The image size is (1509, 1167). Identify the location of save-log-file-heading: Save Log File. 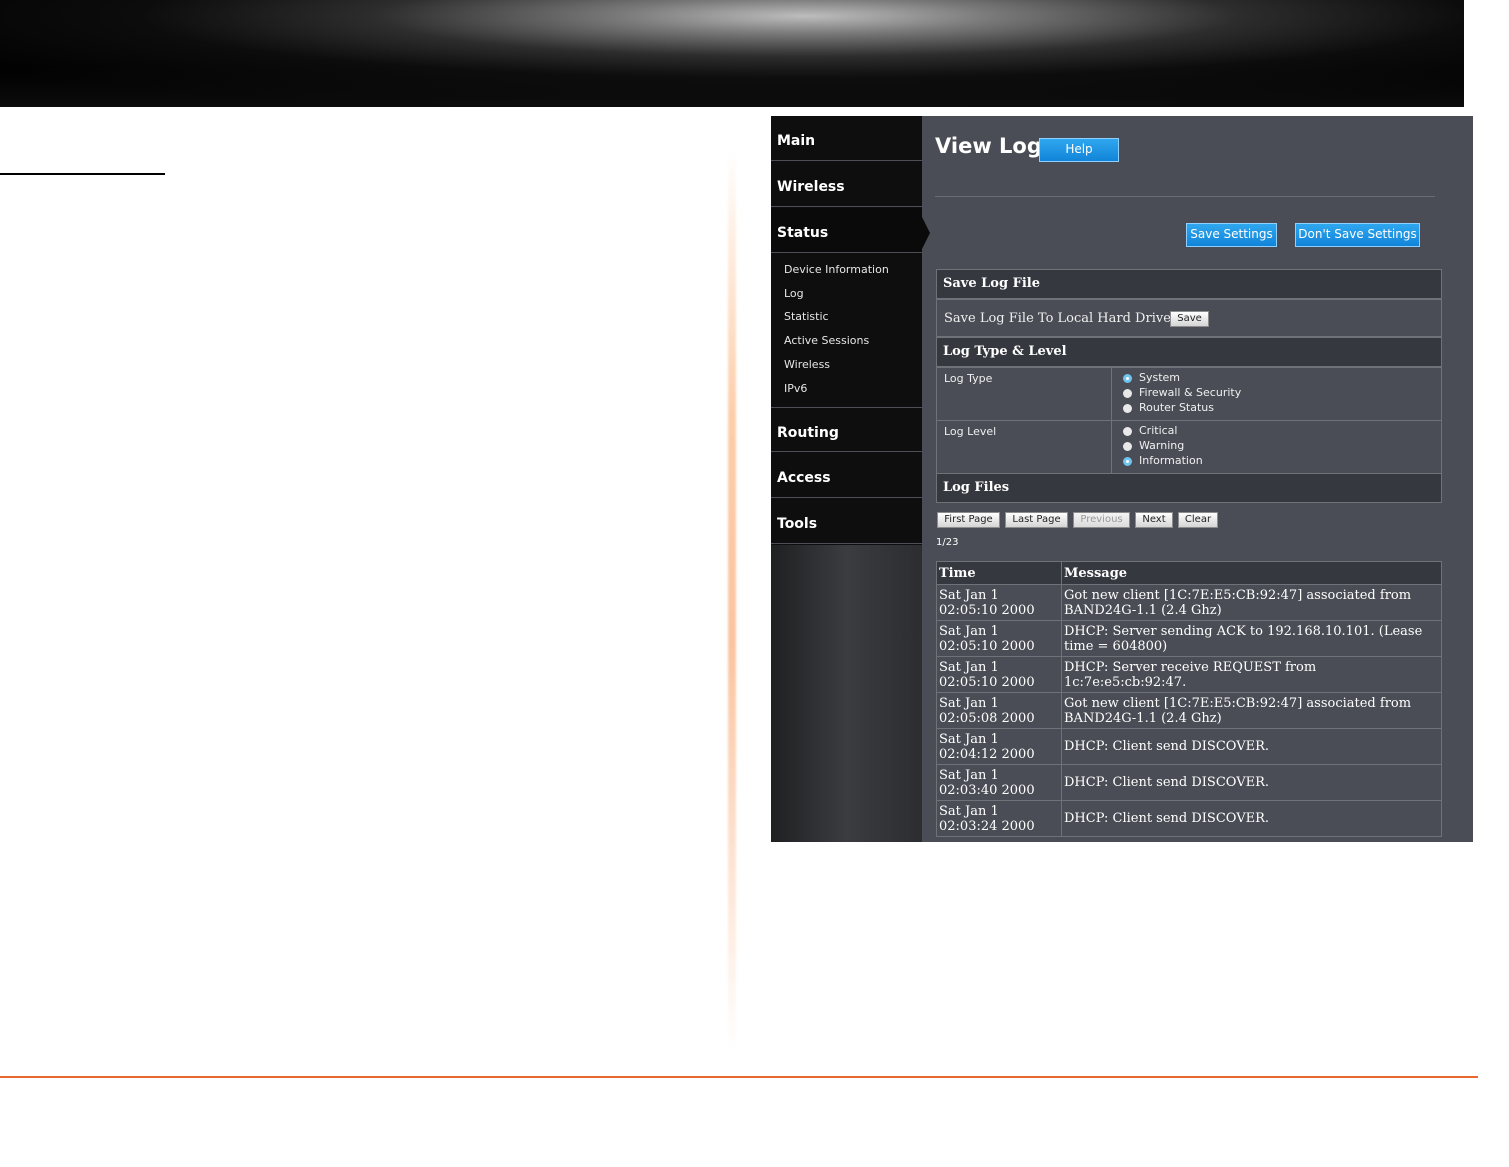
(1189, 284).